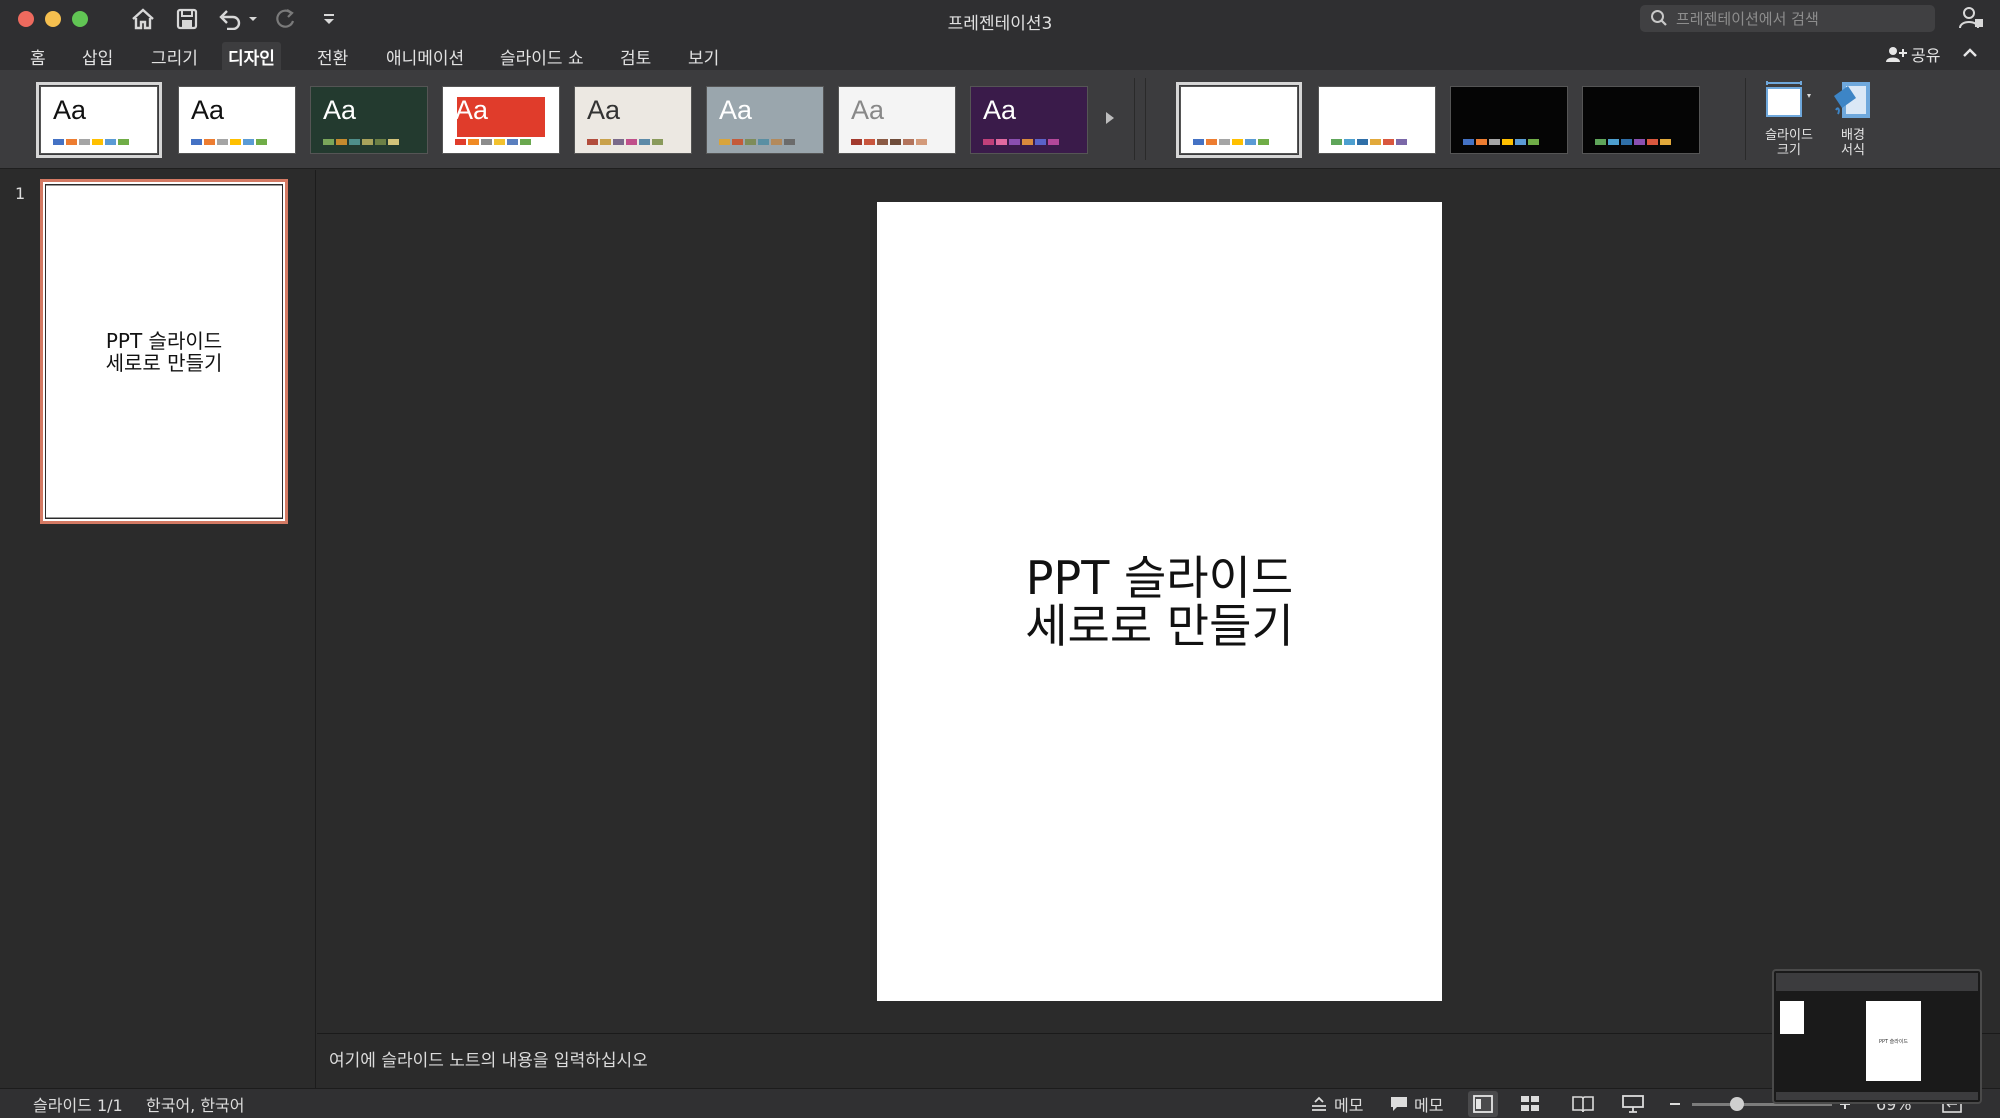 This screenshot has width=2000, height=1118. I want to click on normal-view-button, so click(1483, 1104).